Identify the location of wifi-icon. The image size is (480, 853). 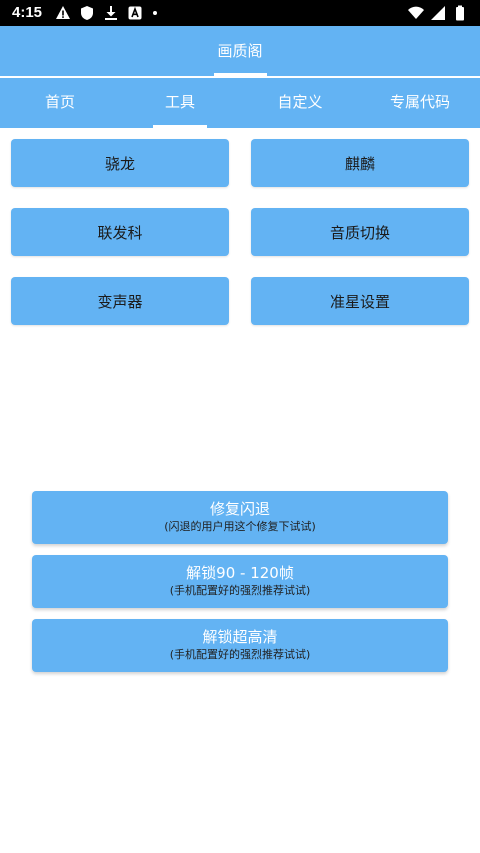
(416, 13).